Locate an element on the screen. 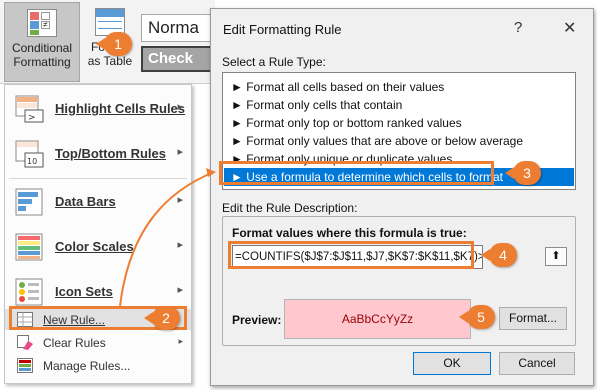 The height and width of the screenshot is (390, 597). menu-item-label: Color Scales is located at coordinates (94, 246).